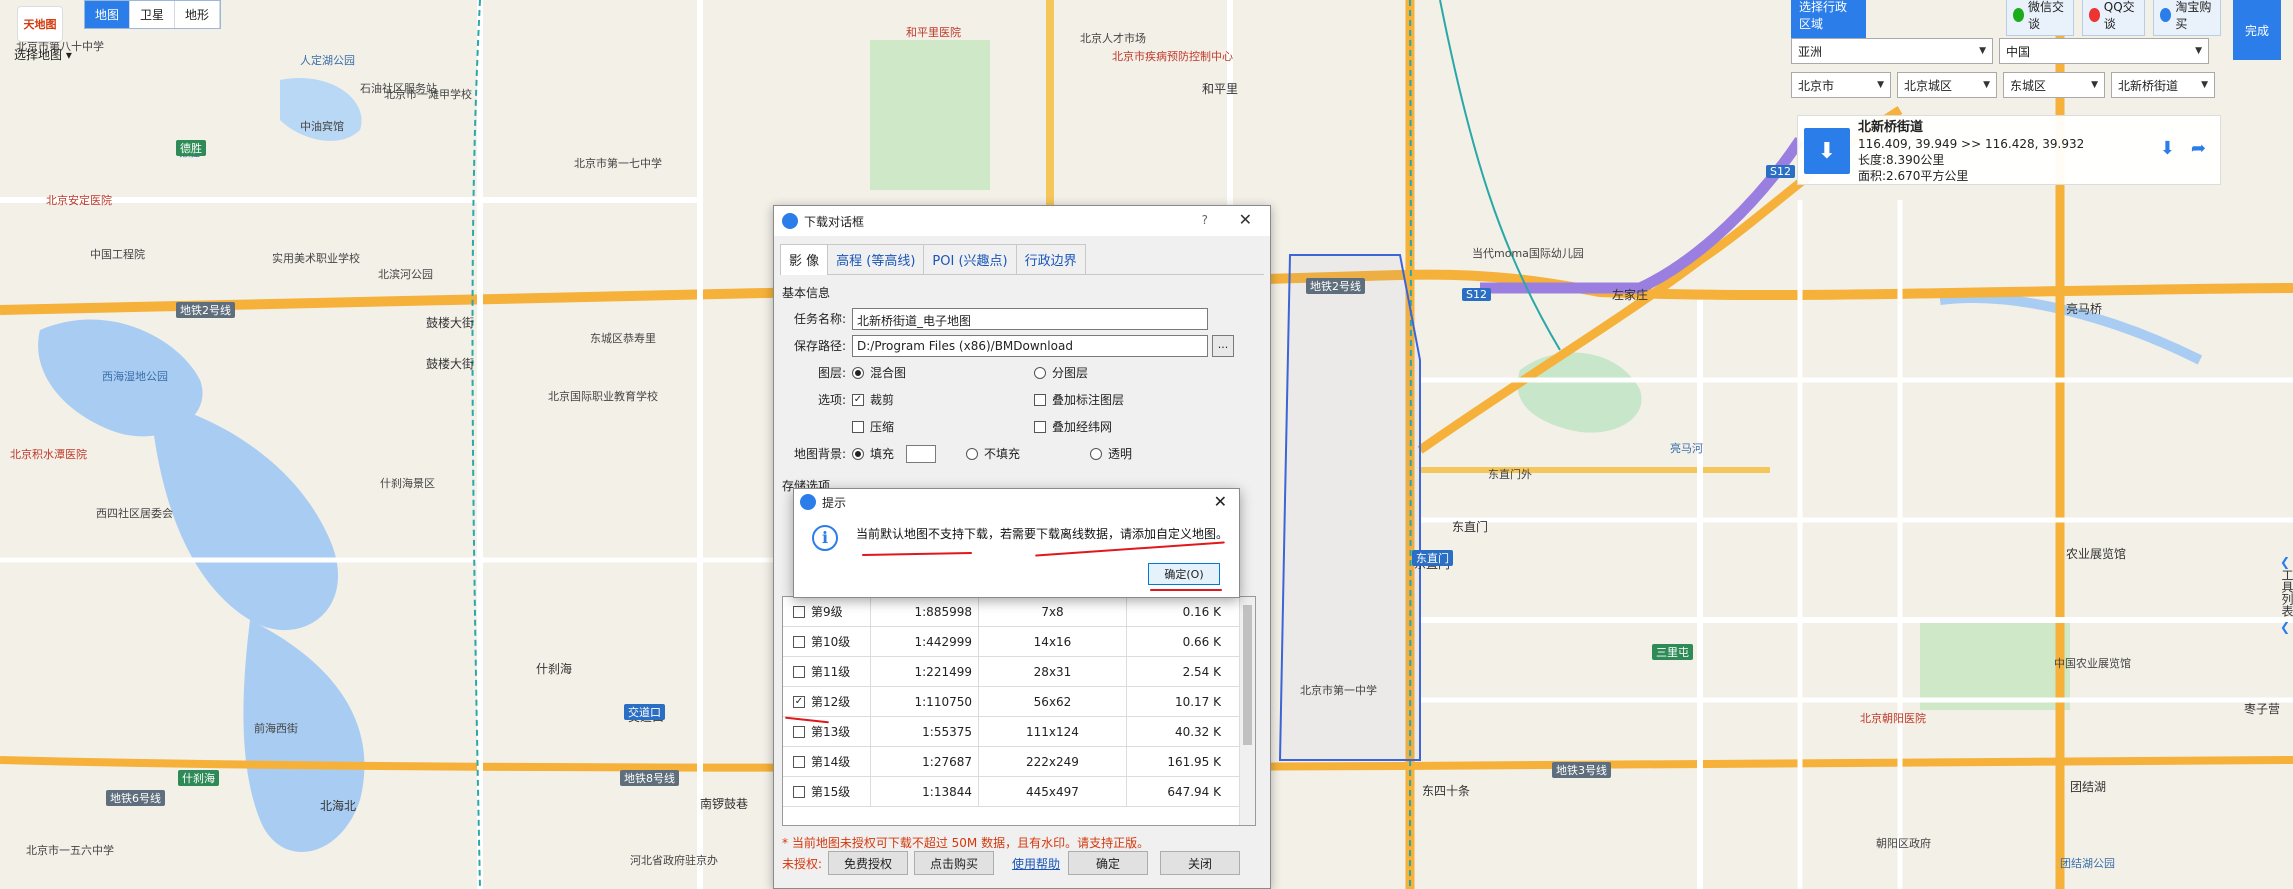  Describe the element at coordinates (2167, 148) in the screenshot. I see `download-icon: ⬇` at that location.